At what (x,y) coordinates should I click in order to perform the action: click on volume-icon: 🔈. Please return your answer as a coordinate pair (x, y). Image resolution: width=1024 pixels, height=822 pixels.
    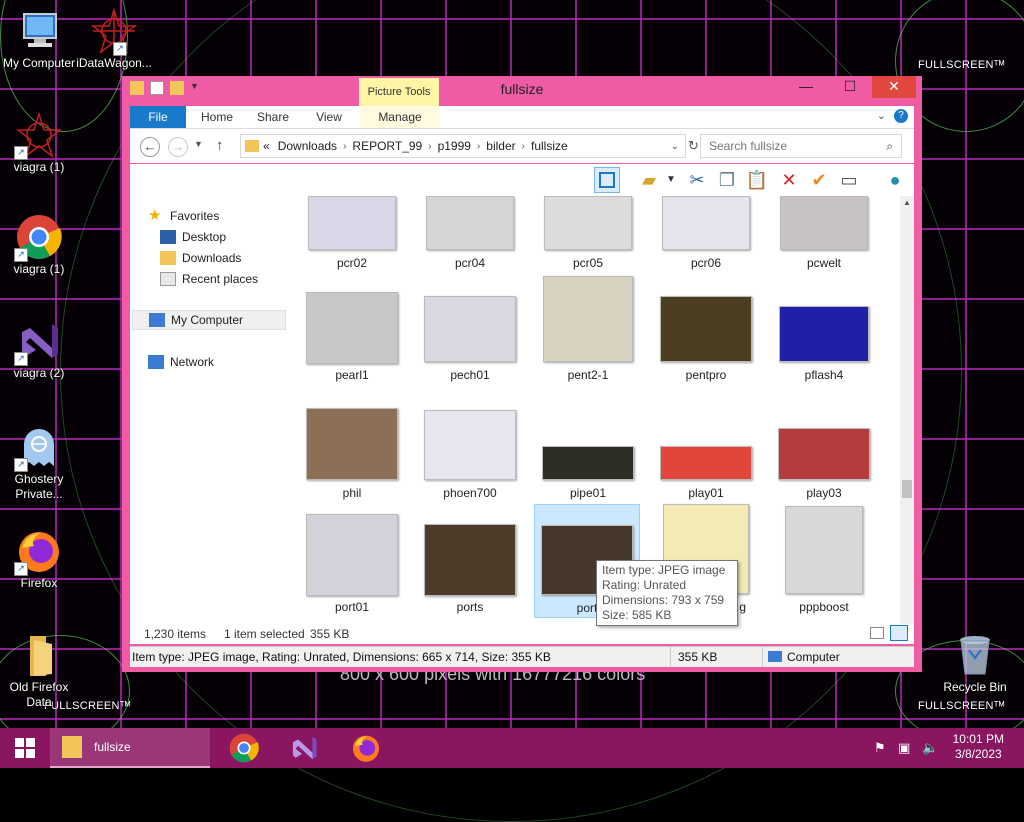
    Looking at the image, I should click on (930, 748).